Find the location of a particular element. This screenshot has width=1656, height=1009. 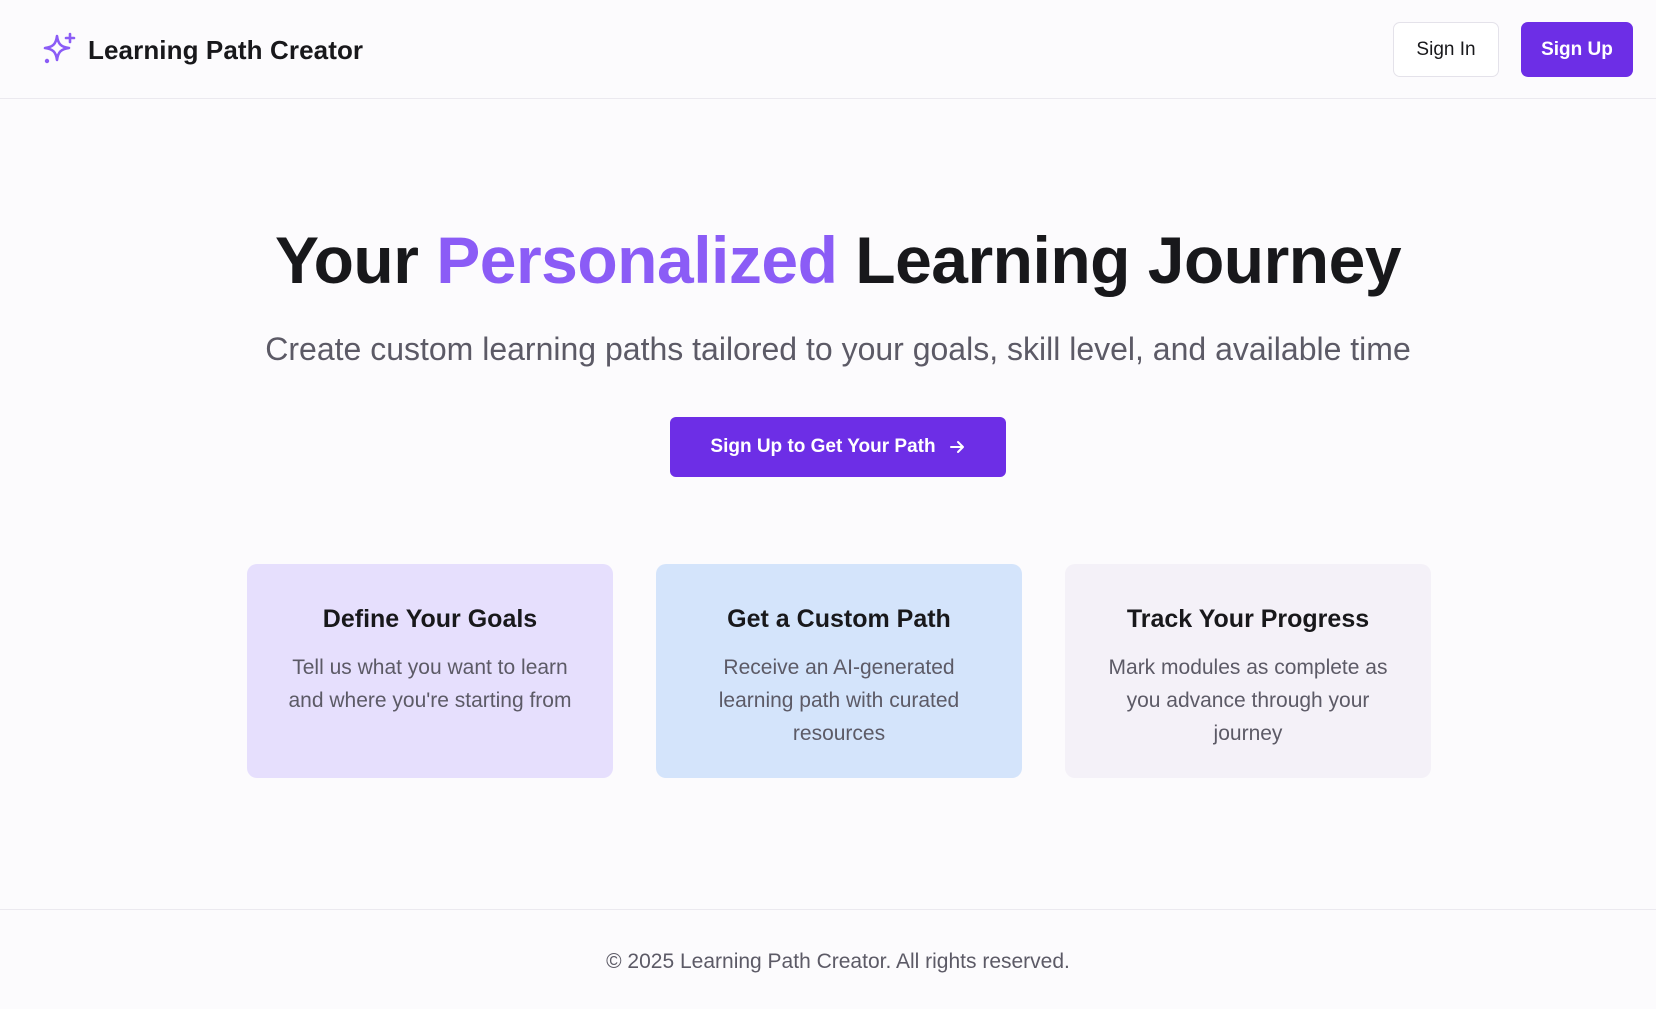

sparkles-icon is located at coordinates (59, 48).